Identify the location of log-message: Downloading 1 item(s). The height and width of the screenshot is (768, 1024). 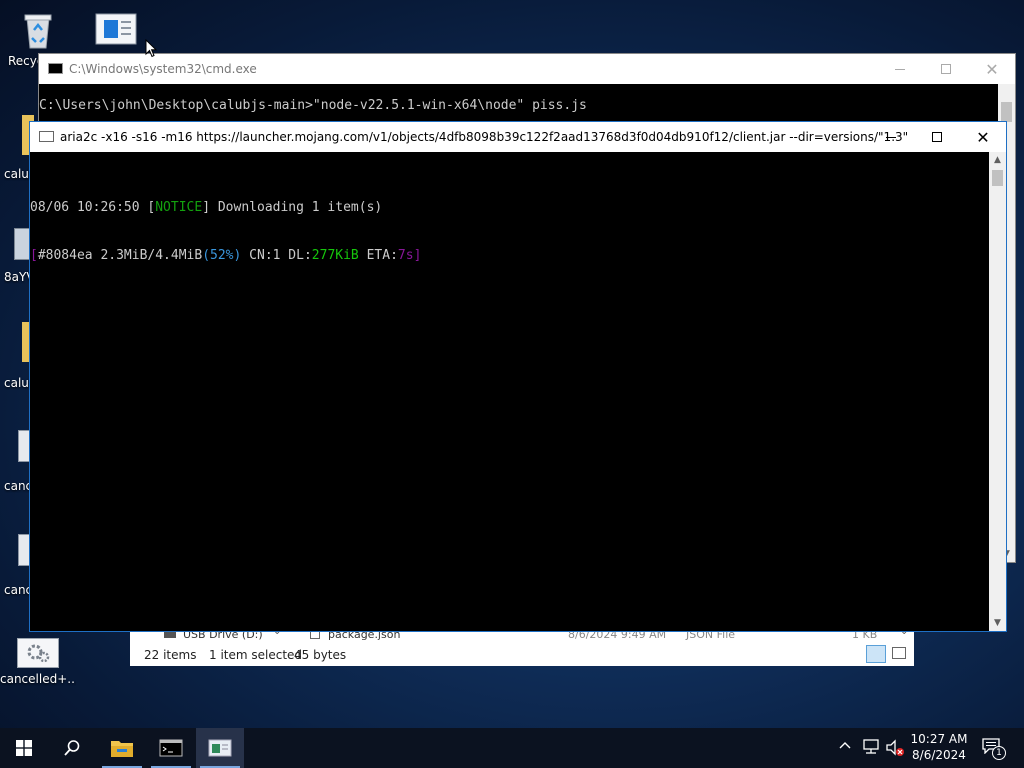
(296, 207).